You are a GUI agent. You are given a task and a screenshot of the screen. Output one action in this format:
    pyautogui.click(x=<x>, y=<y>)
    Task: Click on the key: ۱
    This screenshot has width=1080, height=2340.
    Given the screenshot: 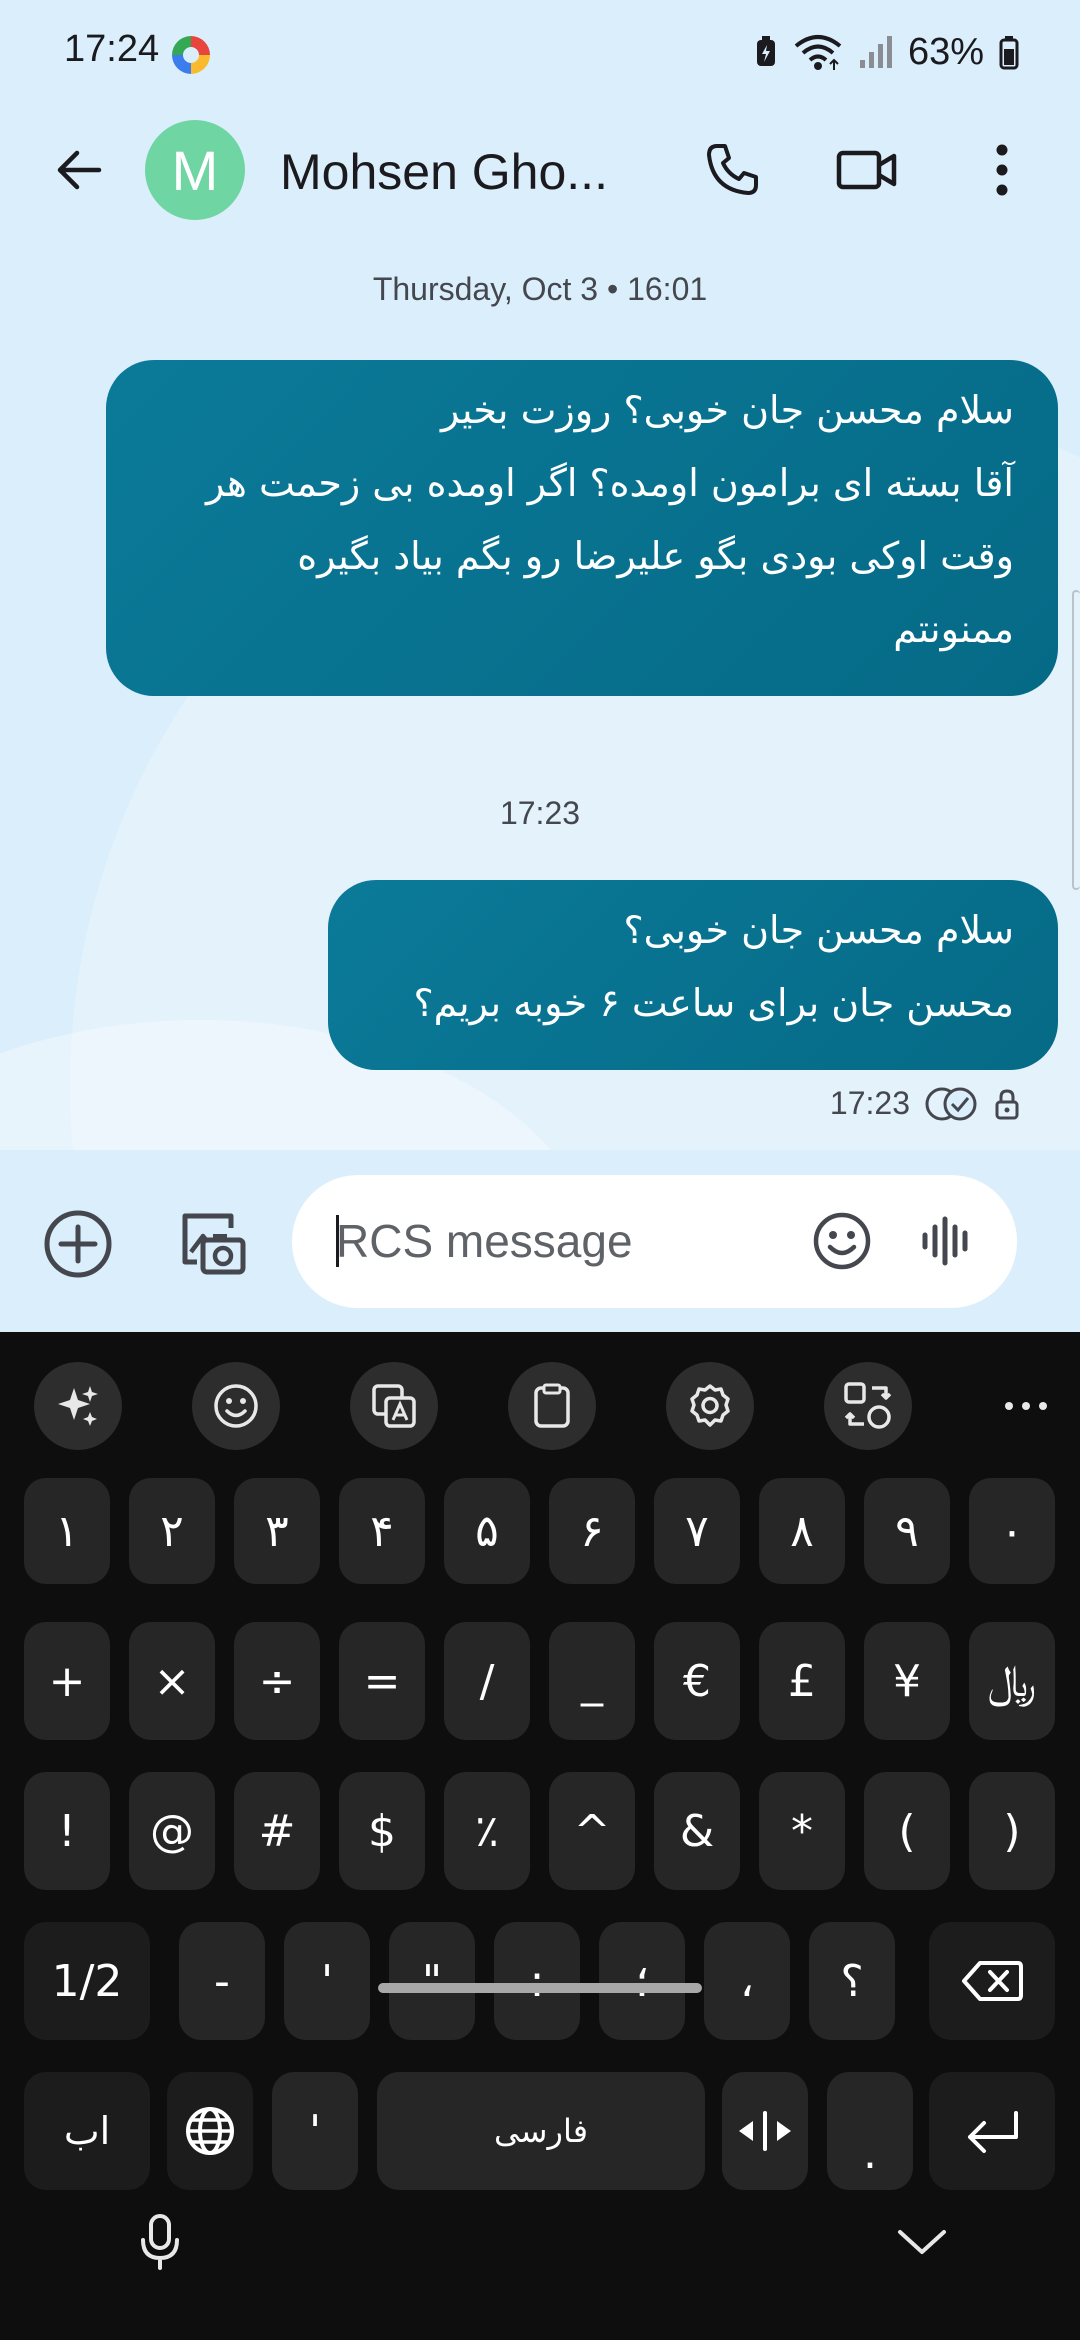 What is the action you would take?
    pyautogui.click(x=67, y=1531)
    